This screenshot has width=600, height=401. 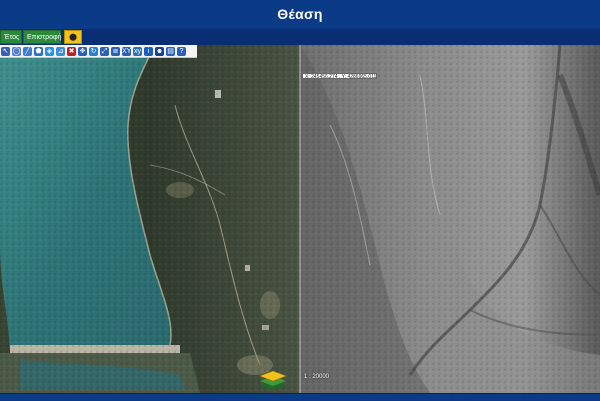 I want to click on measure-icon: ⊿, so click(x=60, y=51).